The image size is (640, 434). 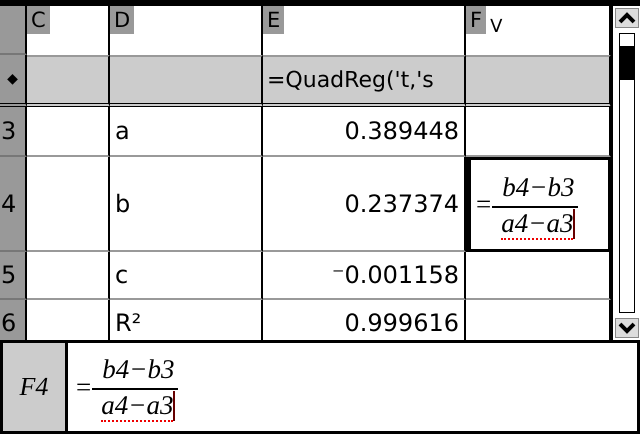 What do you see at coordinates (364, 81) in the screenshot?
I see `formula-cell: =QuadReg('t,'s` at bounding box center [364, 81].